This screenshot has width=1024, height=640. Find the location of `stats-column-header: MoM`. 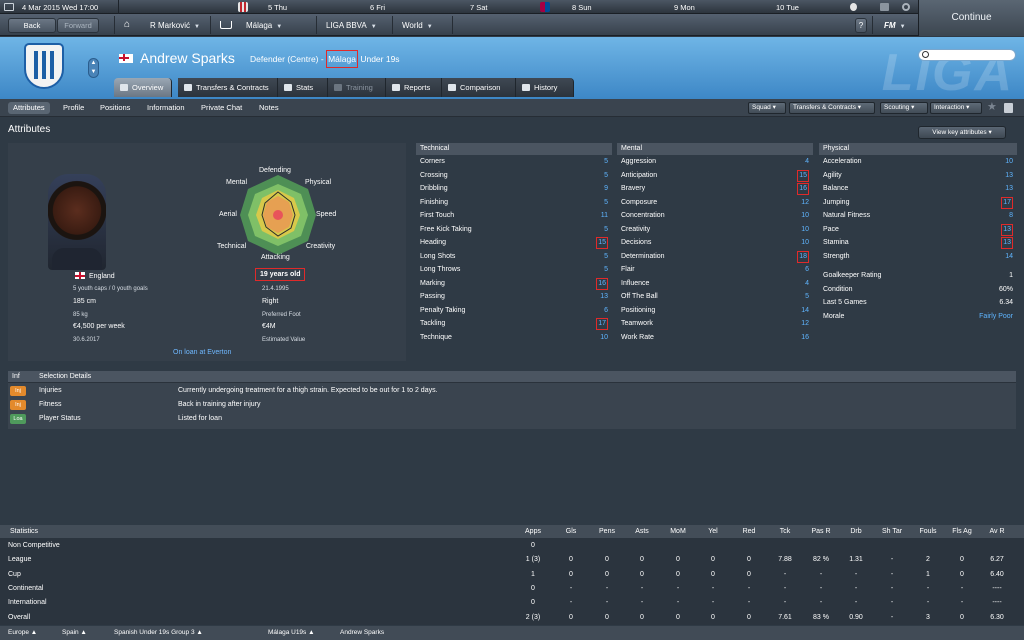

stats-column-header: MoM is located at coordinates (678, 531).